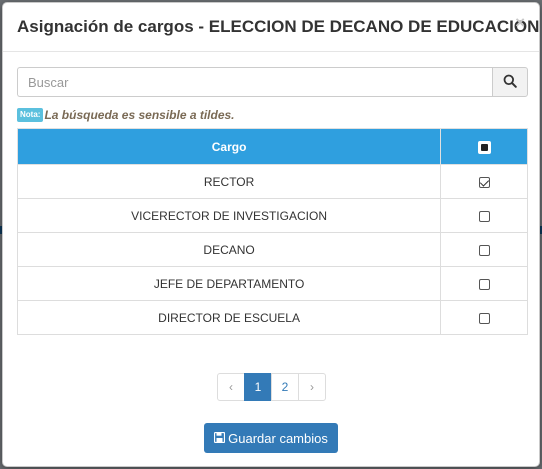  I want to click on column-header-cargo: Cargo, so click(229, 146).